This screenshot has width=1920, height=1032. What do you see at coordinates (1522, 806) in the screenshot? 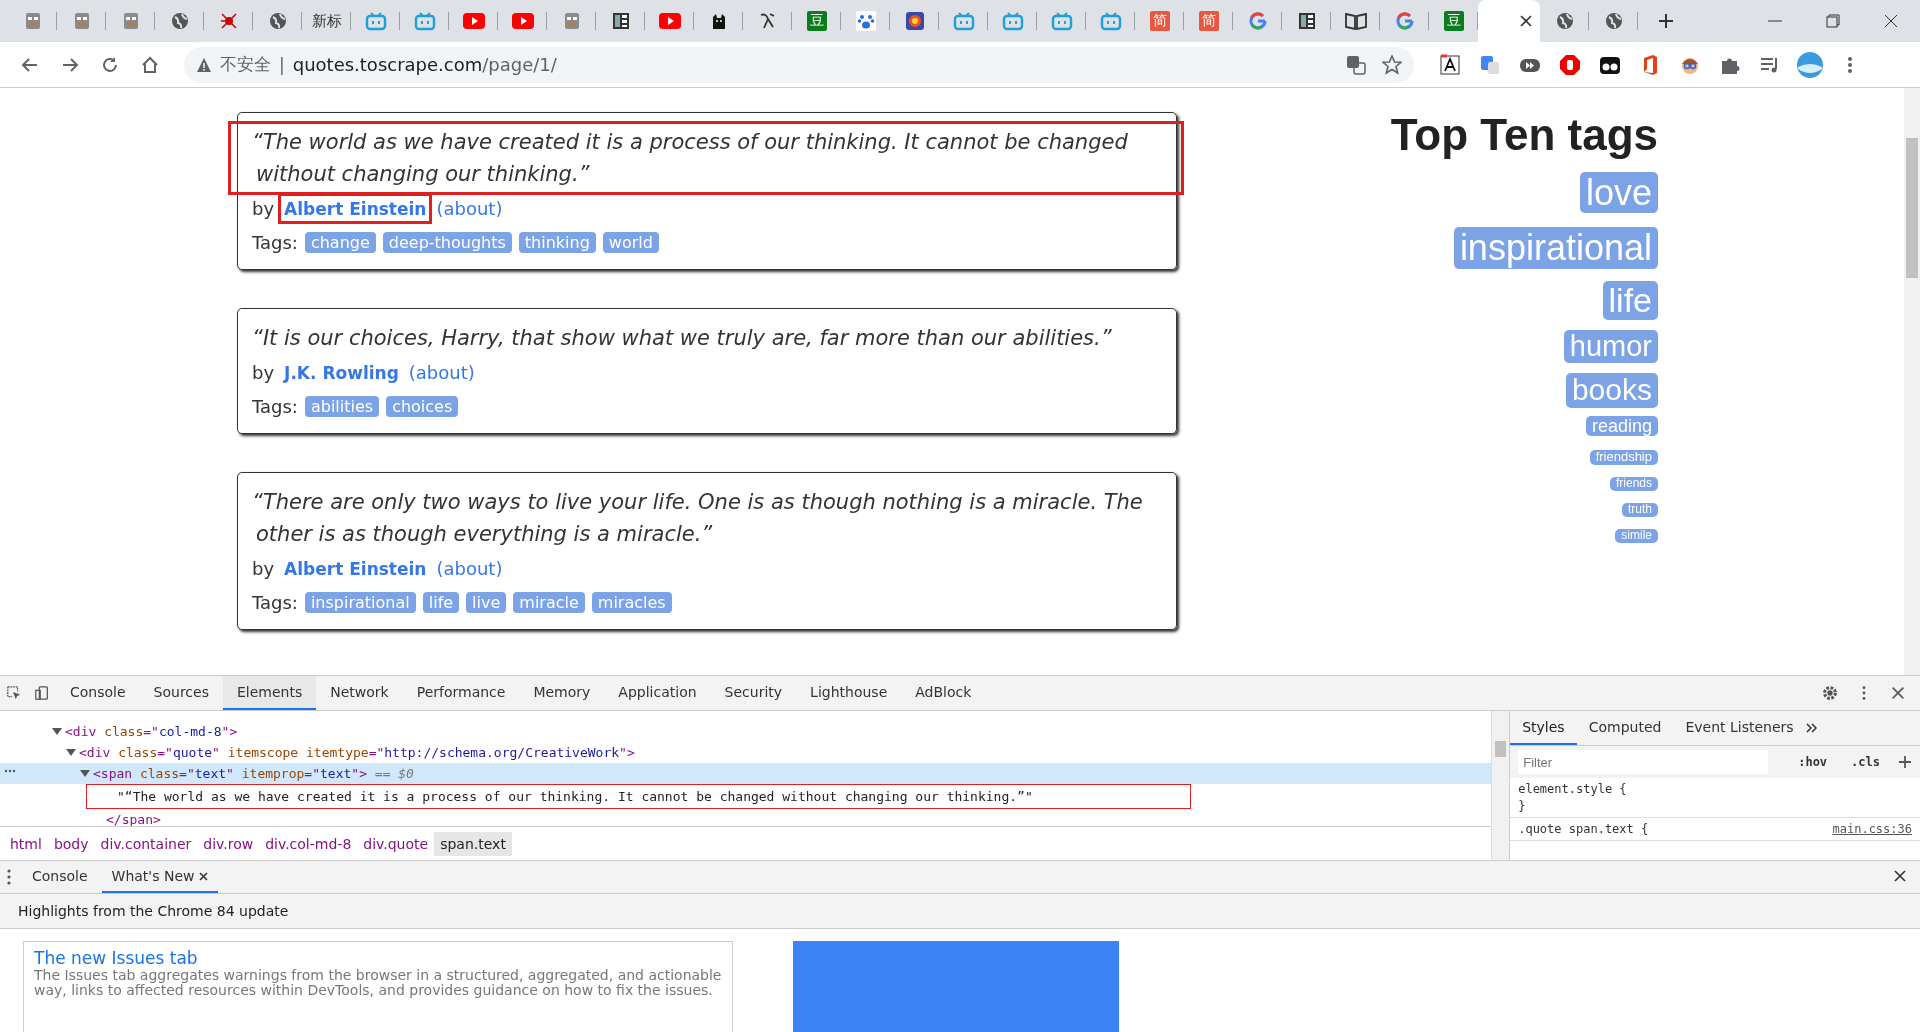
I see `css-brace: }` at bounding box center [1522, 806].